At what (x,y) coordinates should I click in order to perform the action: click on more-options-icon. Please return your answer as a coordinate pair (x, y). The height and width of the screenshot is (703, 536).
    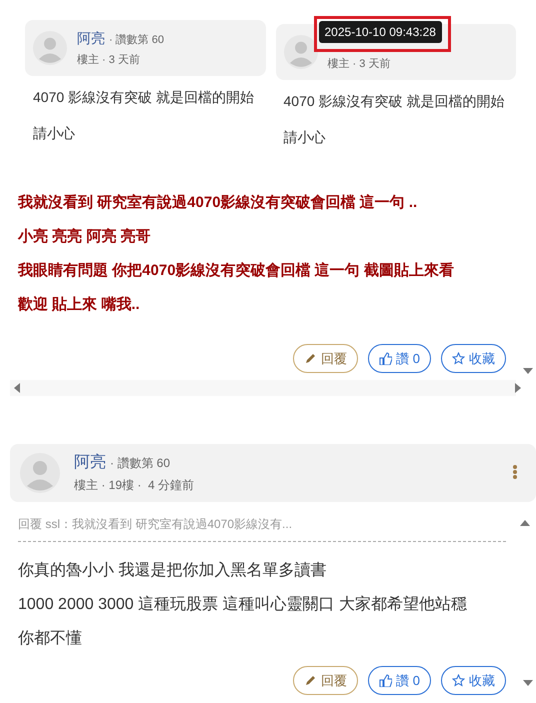
    Looking at the image, I should click on (515, 472).